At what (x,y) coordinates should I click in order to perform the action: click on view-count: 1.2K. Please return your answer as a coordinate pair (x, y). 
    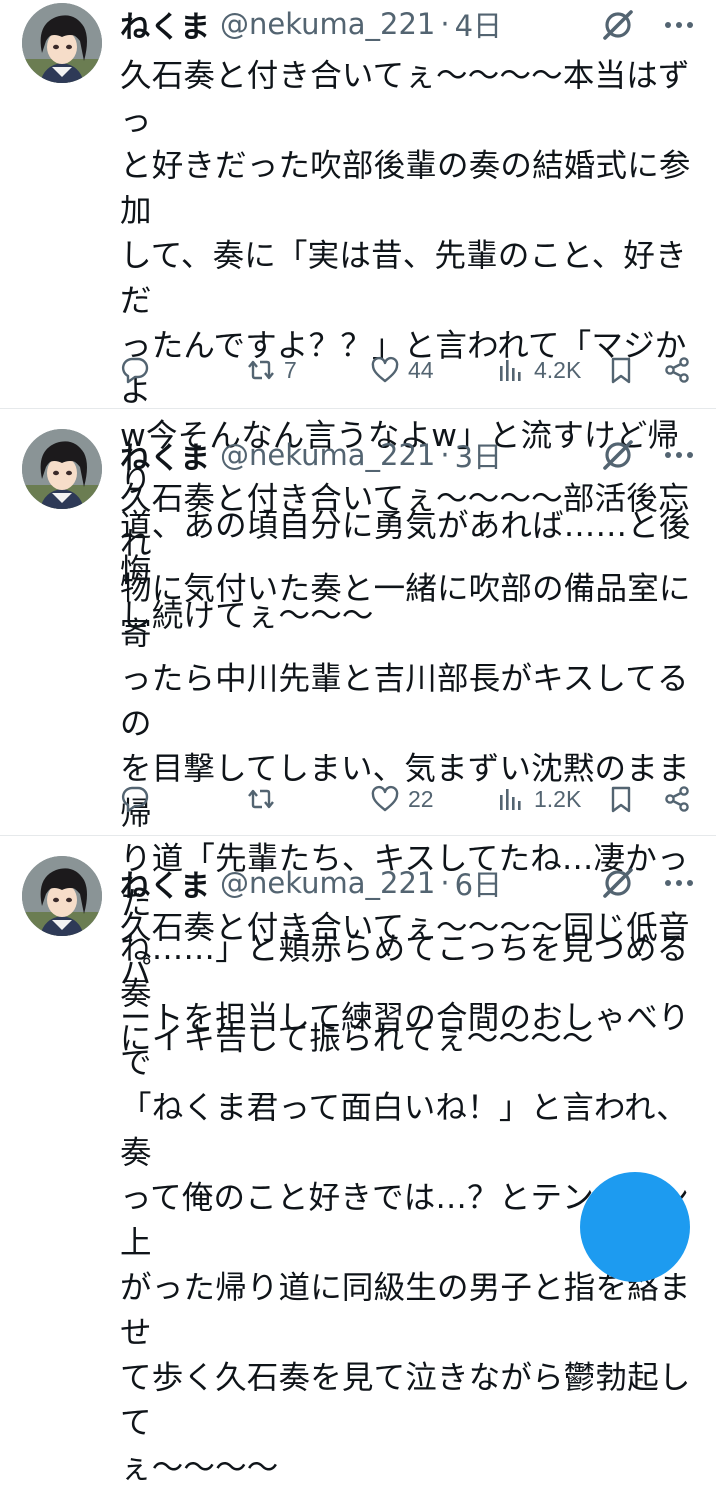
    Looking at the image, I should click on (558, 798).